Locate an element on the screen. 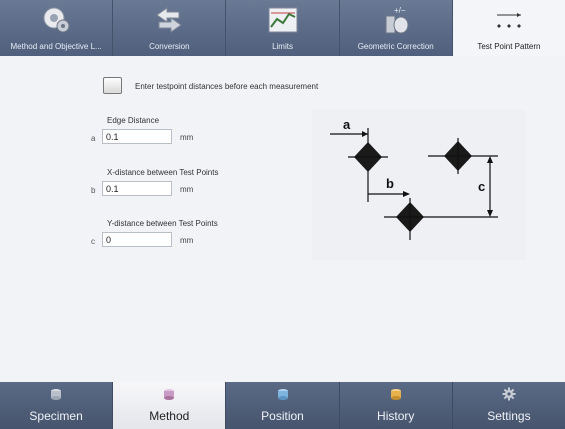 The width and height of the screenshot is (565, 429). x-distance-input is located at coordinates (137, 188).